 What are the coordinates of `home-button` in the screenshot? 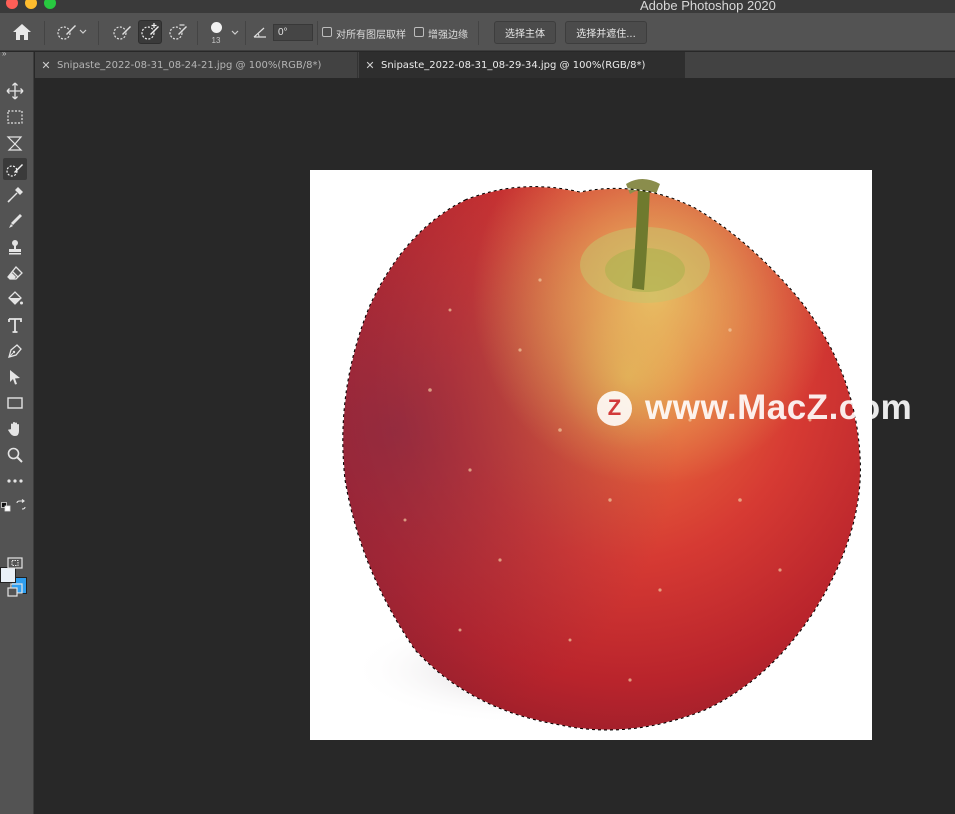 It's located at (22, 32).